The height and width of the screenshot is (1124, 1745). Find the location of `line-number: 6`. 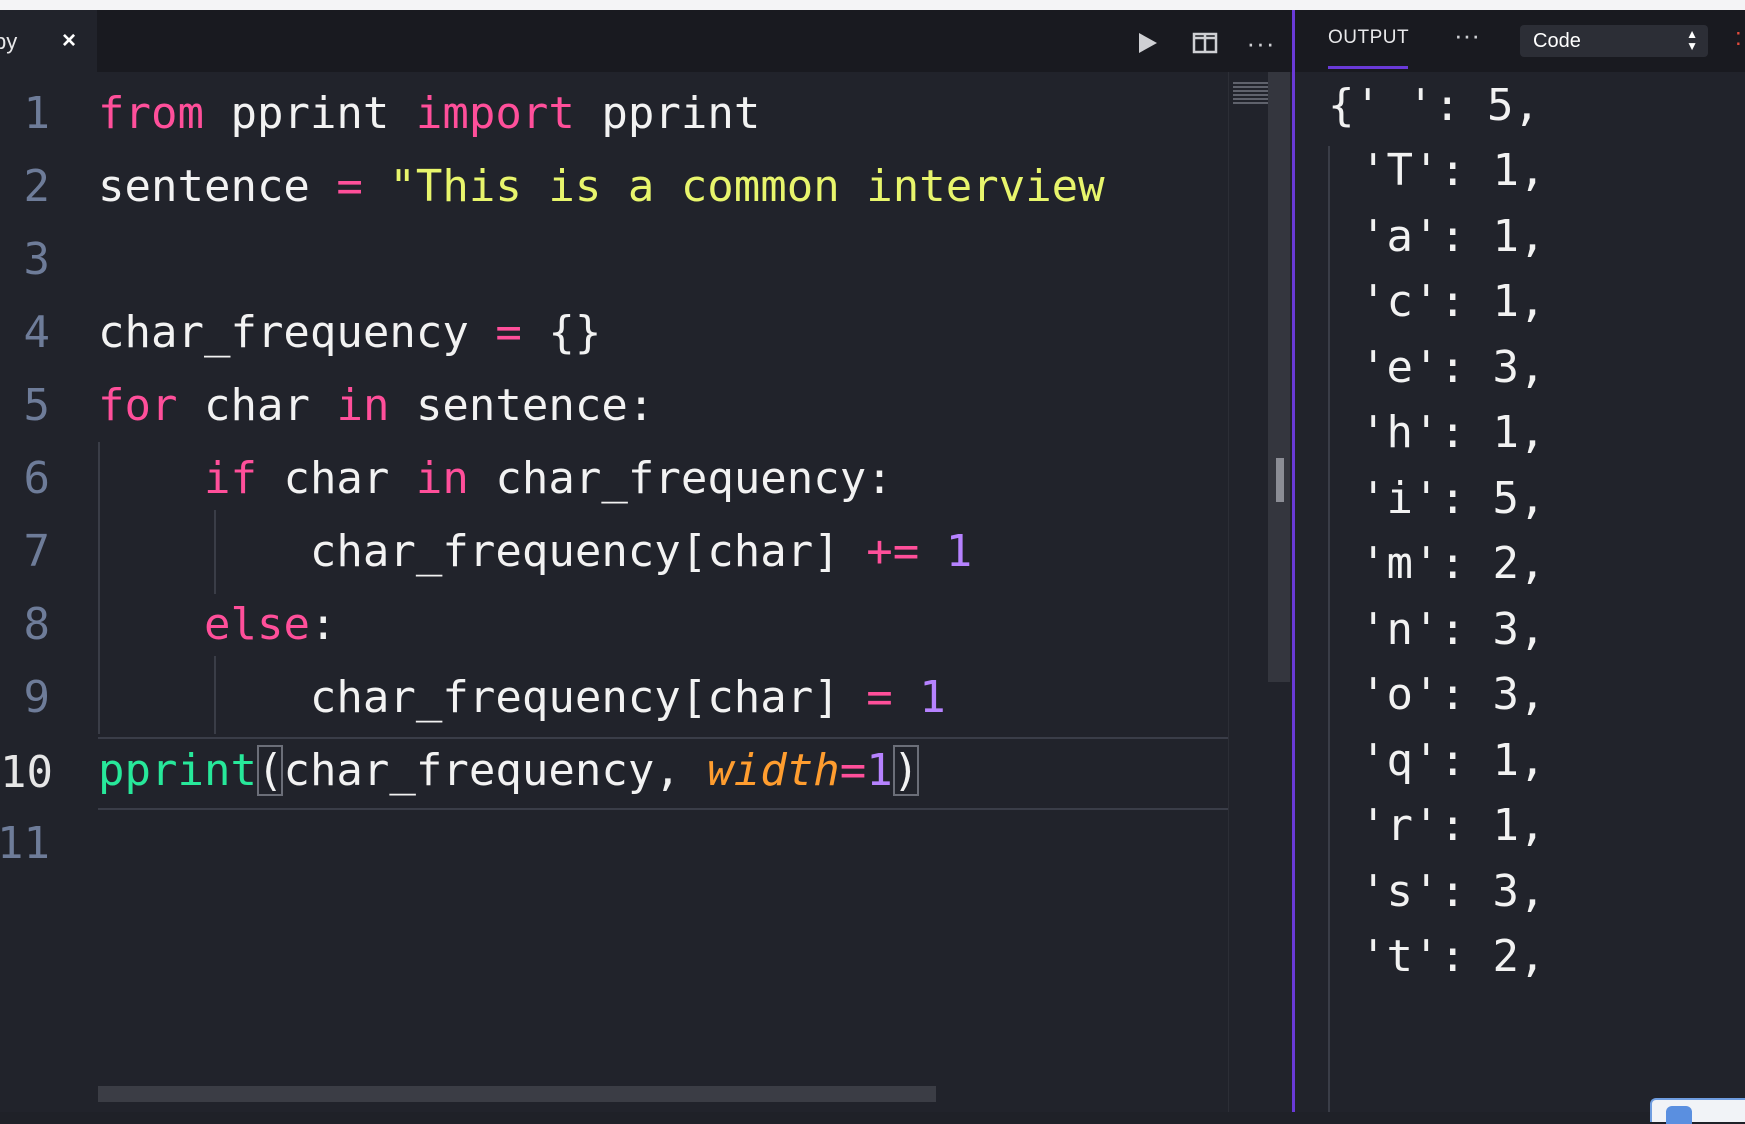

line-number: 6 is located at coordinates (37, 478).